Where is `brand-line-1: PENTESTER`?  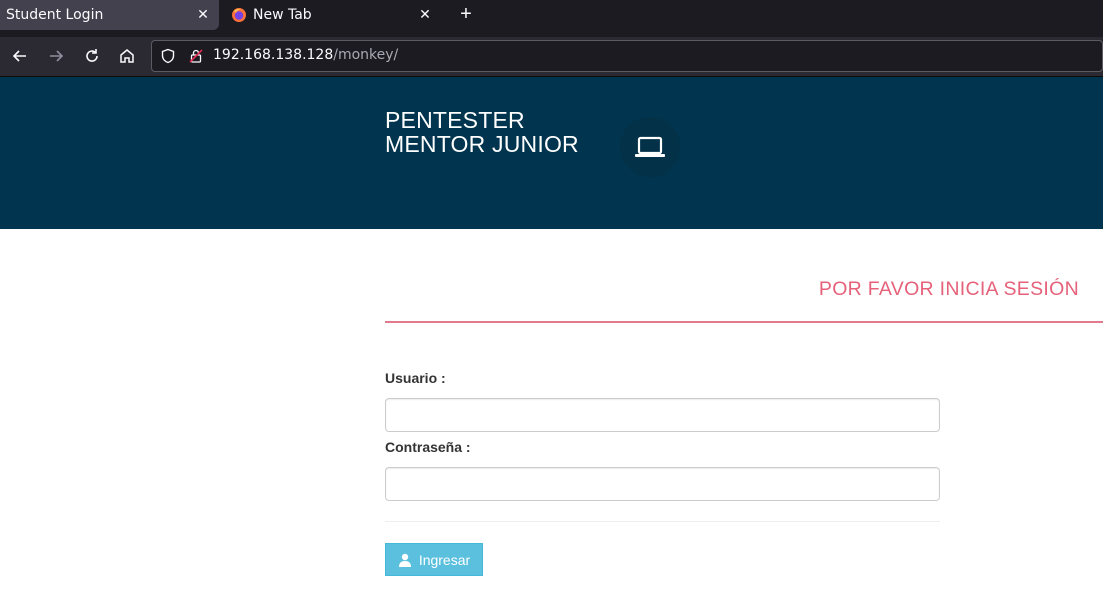
brand-line-1: PENTESTER is located at coordinates (455, 120).